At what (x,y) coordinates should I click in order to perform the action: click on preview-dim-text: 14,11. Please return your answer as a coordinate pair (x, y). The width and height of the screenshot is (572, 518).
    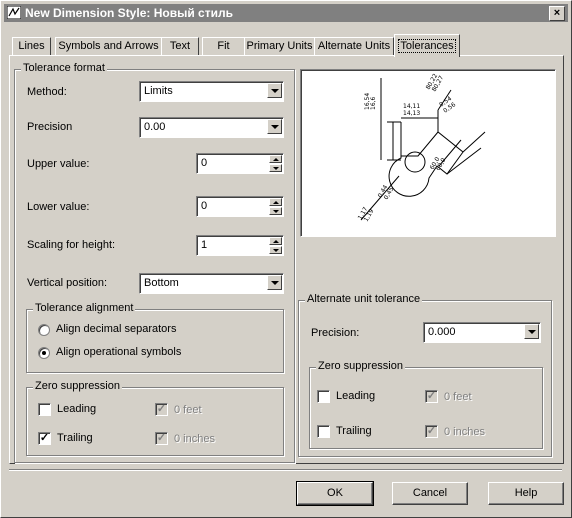
    Looking at the image, I should click on (411, 106).